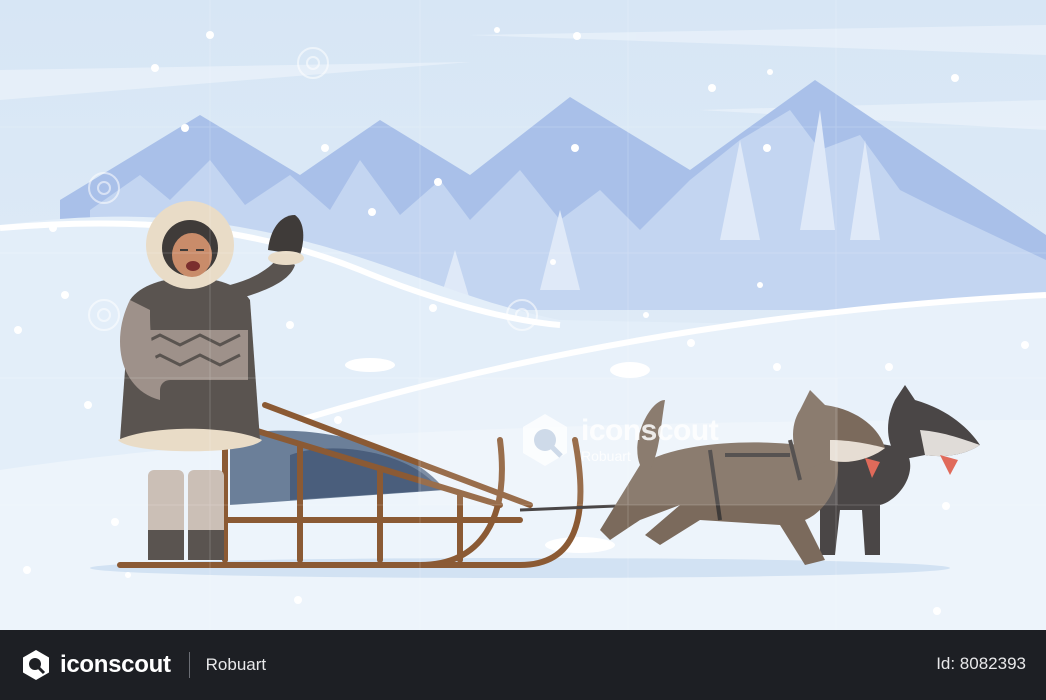  I want to click on watermark-brand: iconscout, so click(650, 430).